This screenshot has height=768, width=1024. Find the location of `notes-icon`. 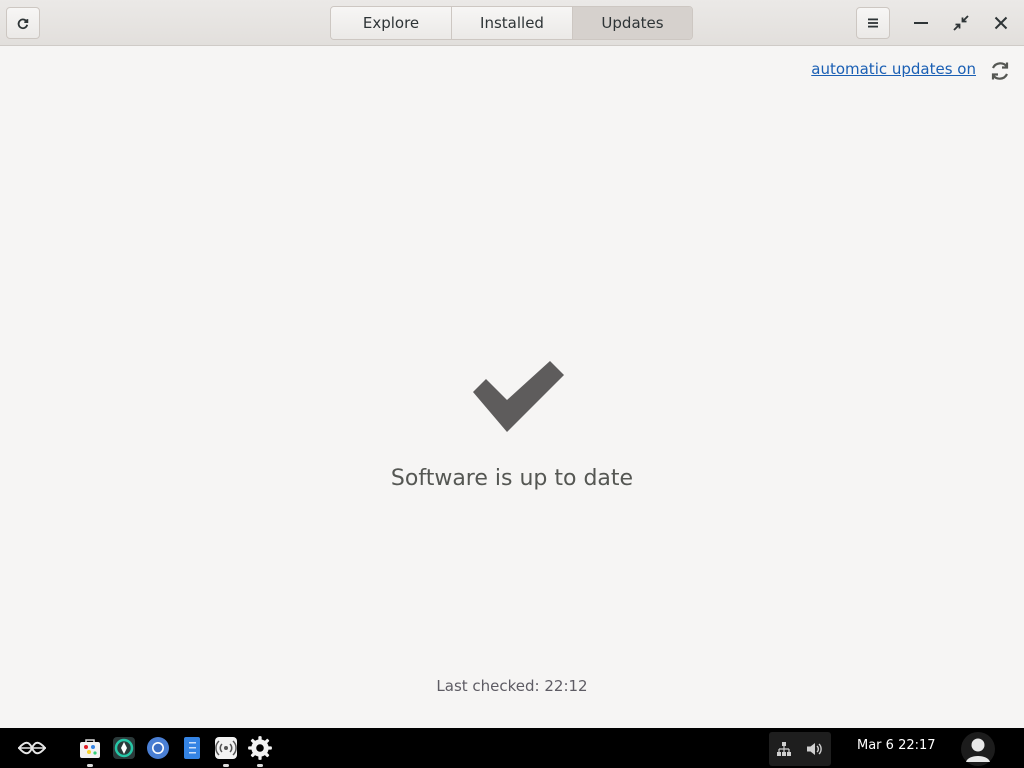

notes-icon is located at coordinates (192, 748).